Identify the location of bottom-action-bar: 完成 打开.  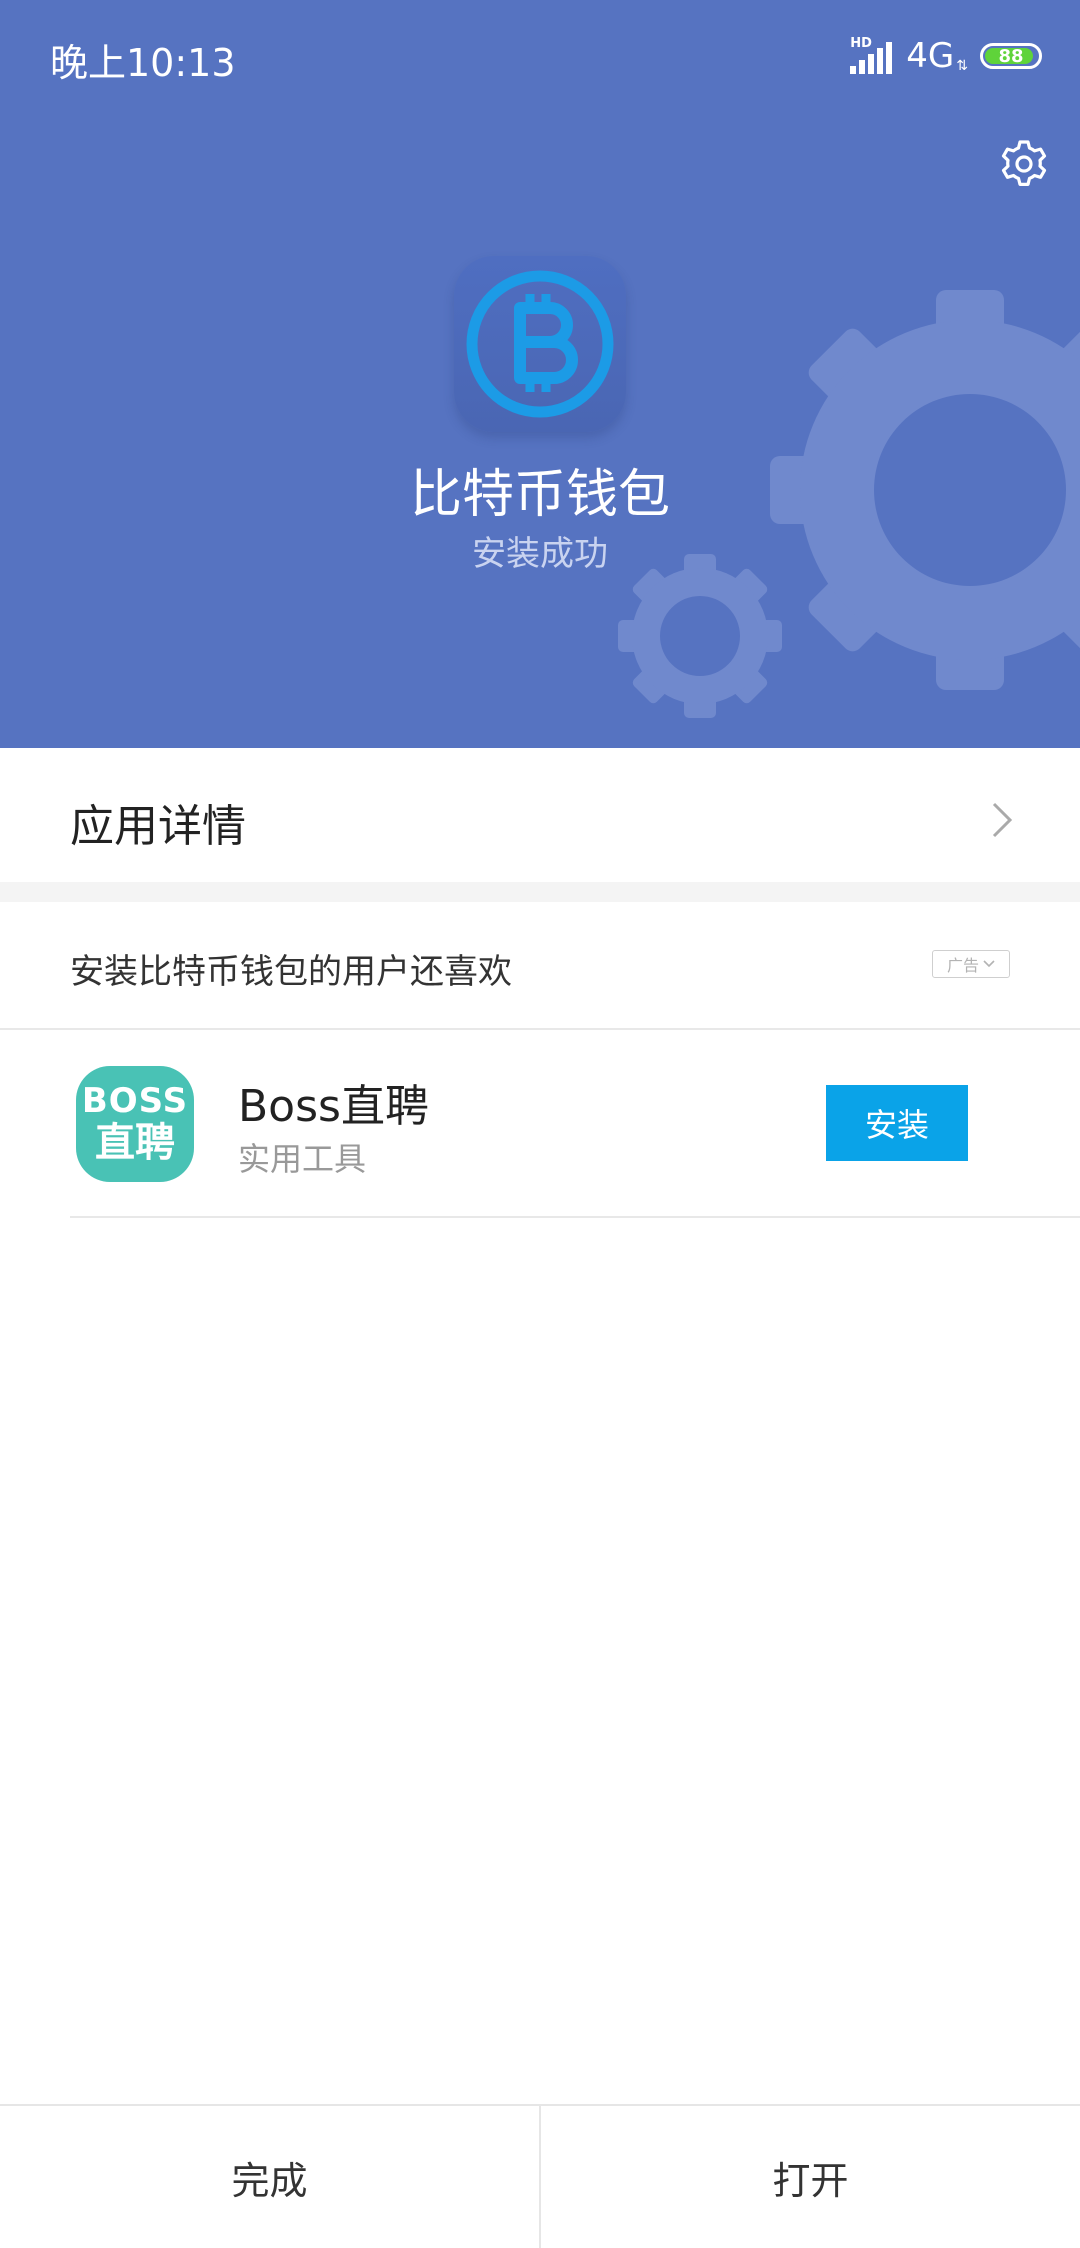
(540, 2176).